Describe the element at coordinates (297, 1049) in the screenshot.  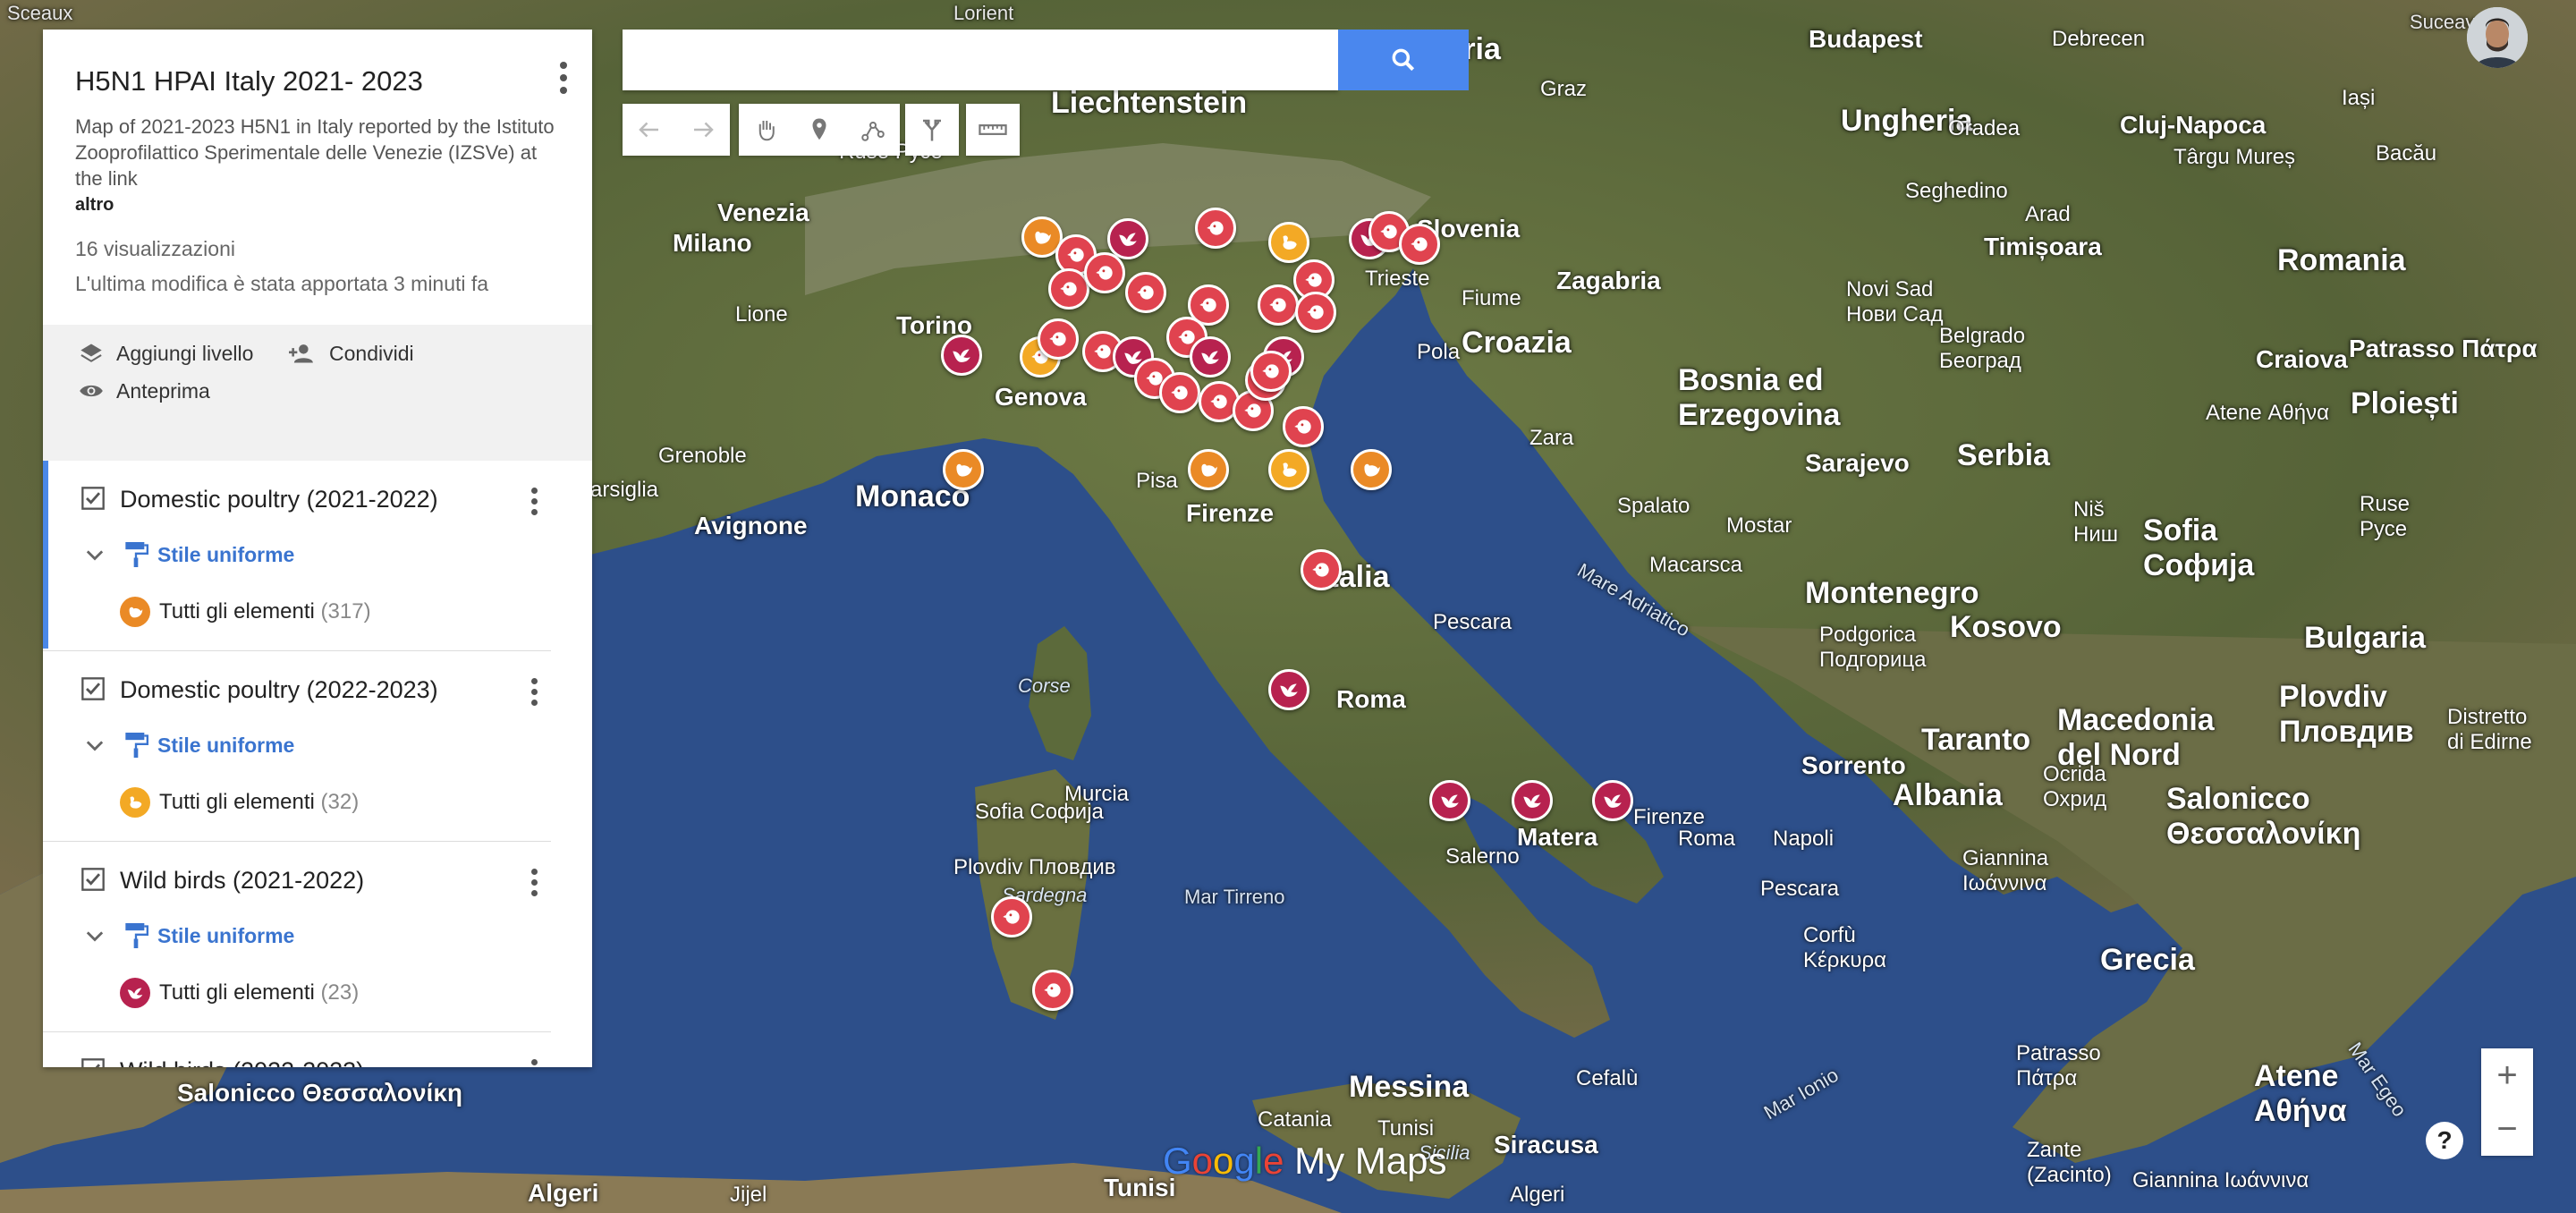
I see `layer-item: Wild birds (2022-2023)` at that location.